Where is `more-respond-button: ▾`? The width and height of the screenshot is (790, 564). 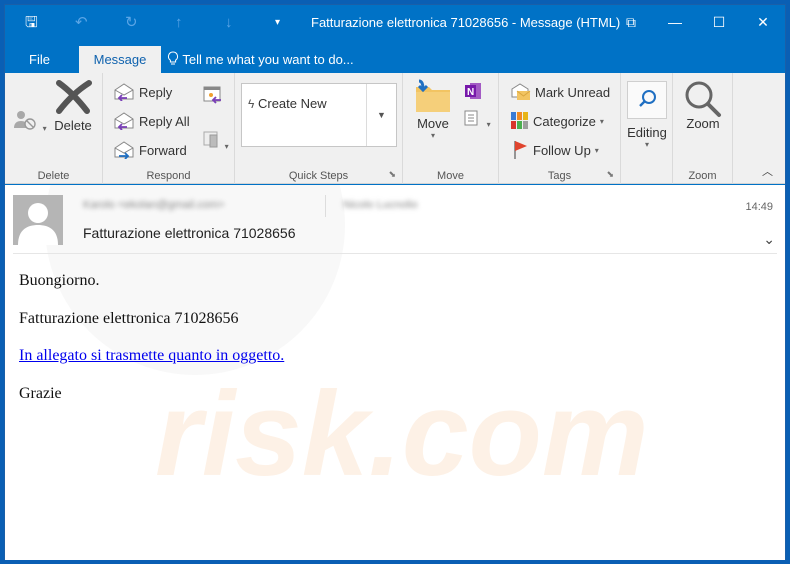
more-respond-button: ▾ is located at coordinates (216, 140).